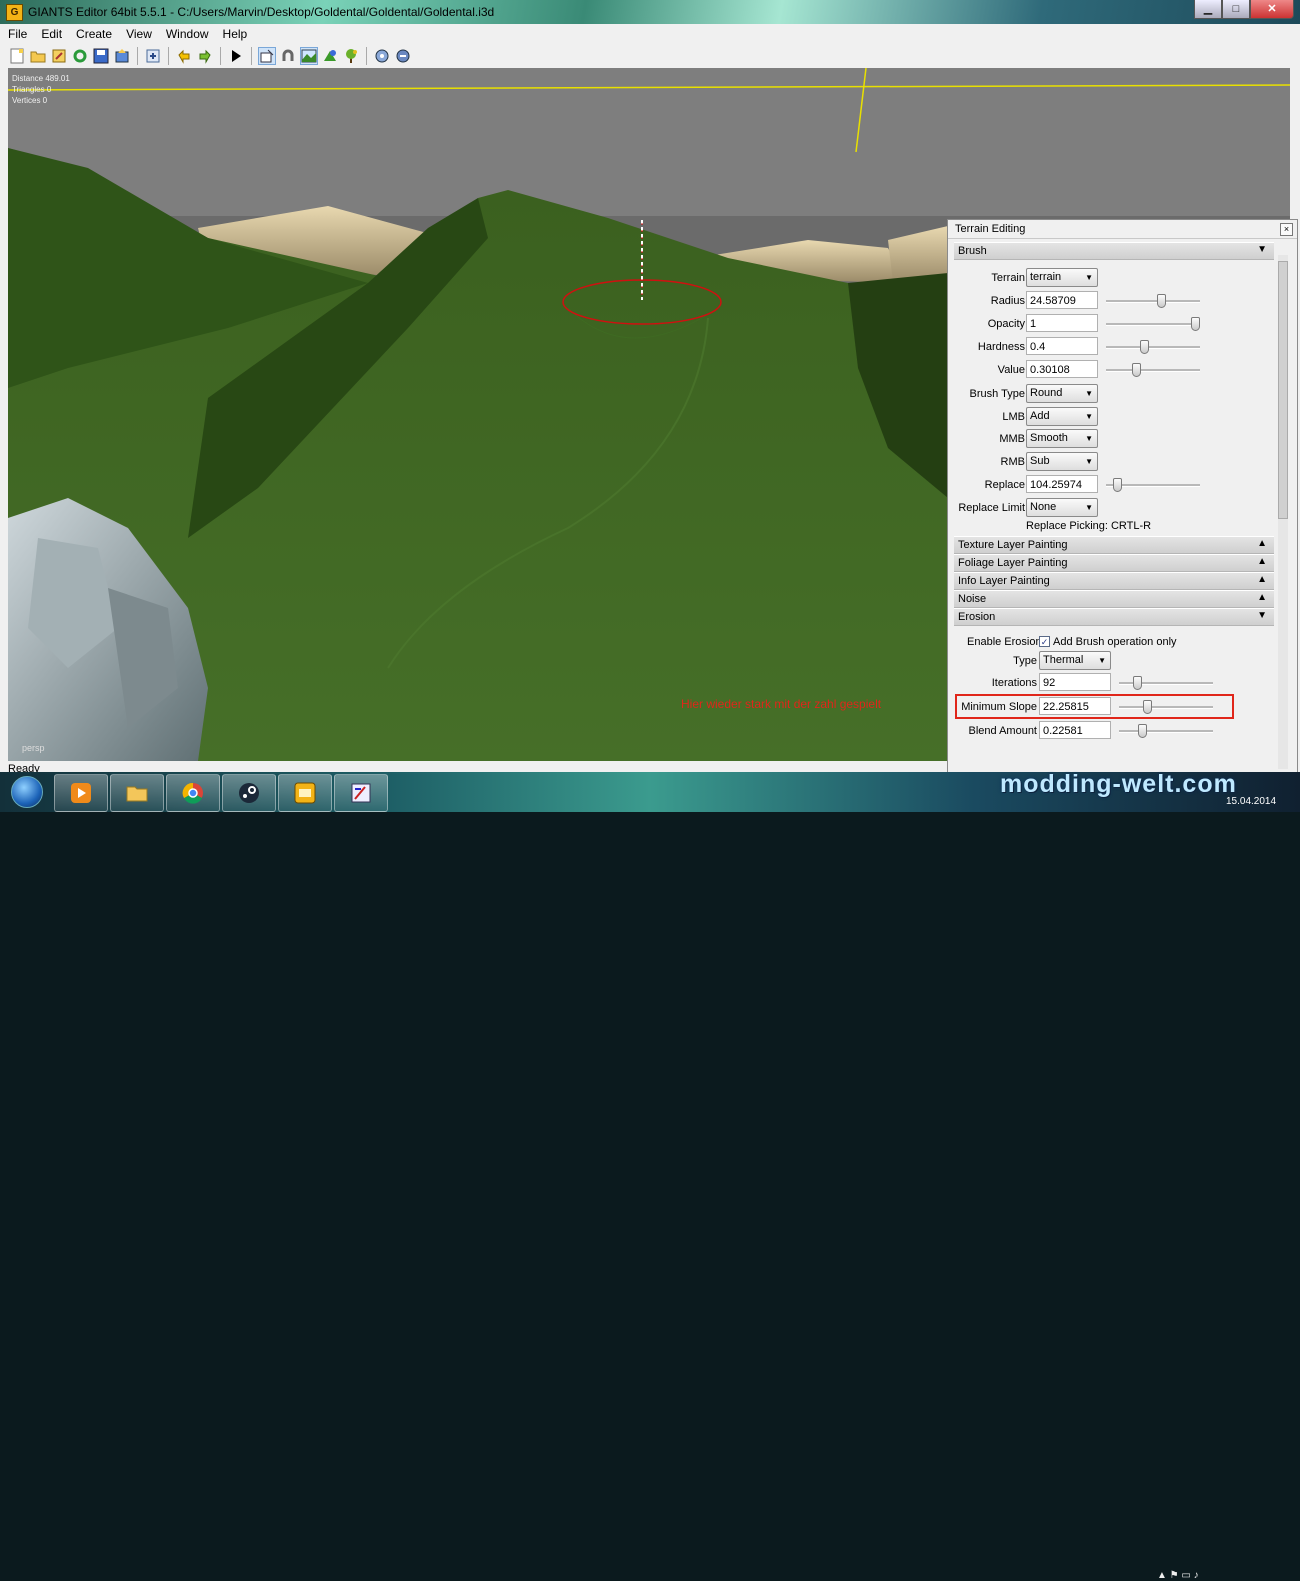 The image size is (1300, 1581). I want to click on section-texture-layer: Texture Layer Painting ▲, so click(1114, 545).